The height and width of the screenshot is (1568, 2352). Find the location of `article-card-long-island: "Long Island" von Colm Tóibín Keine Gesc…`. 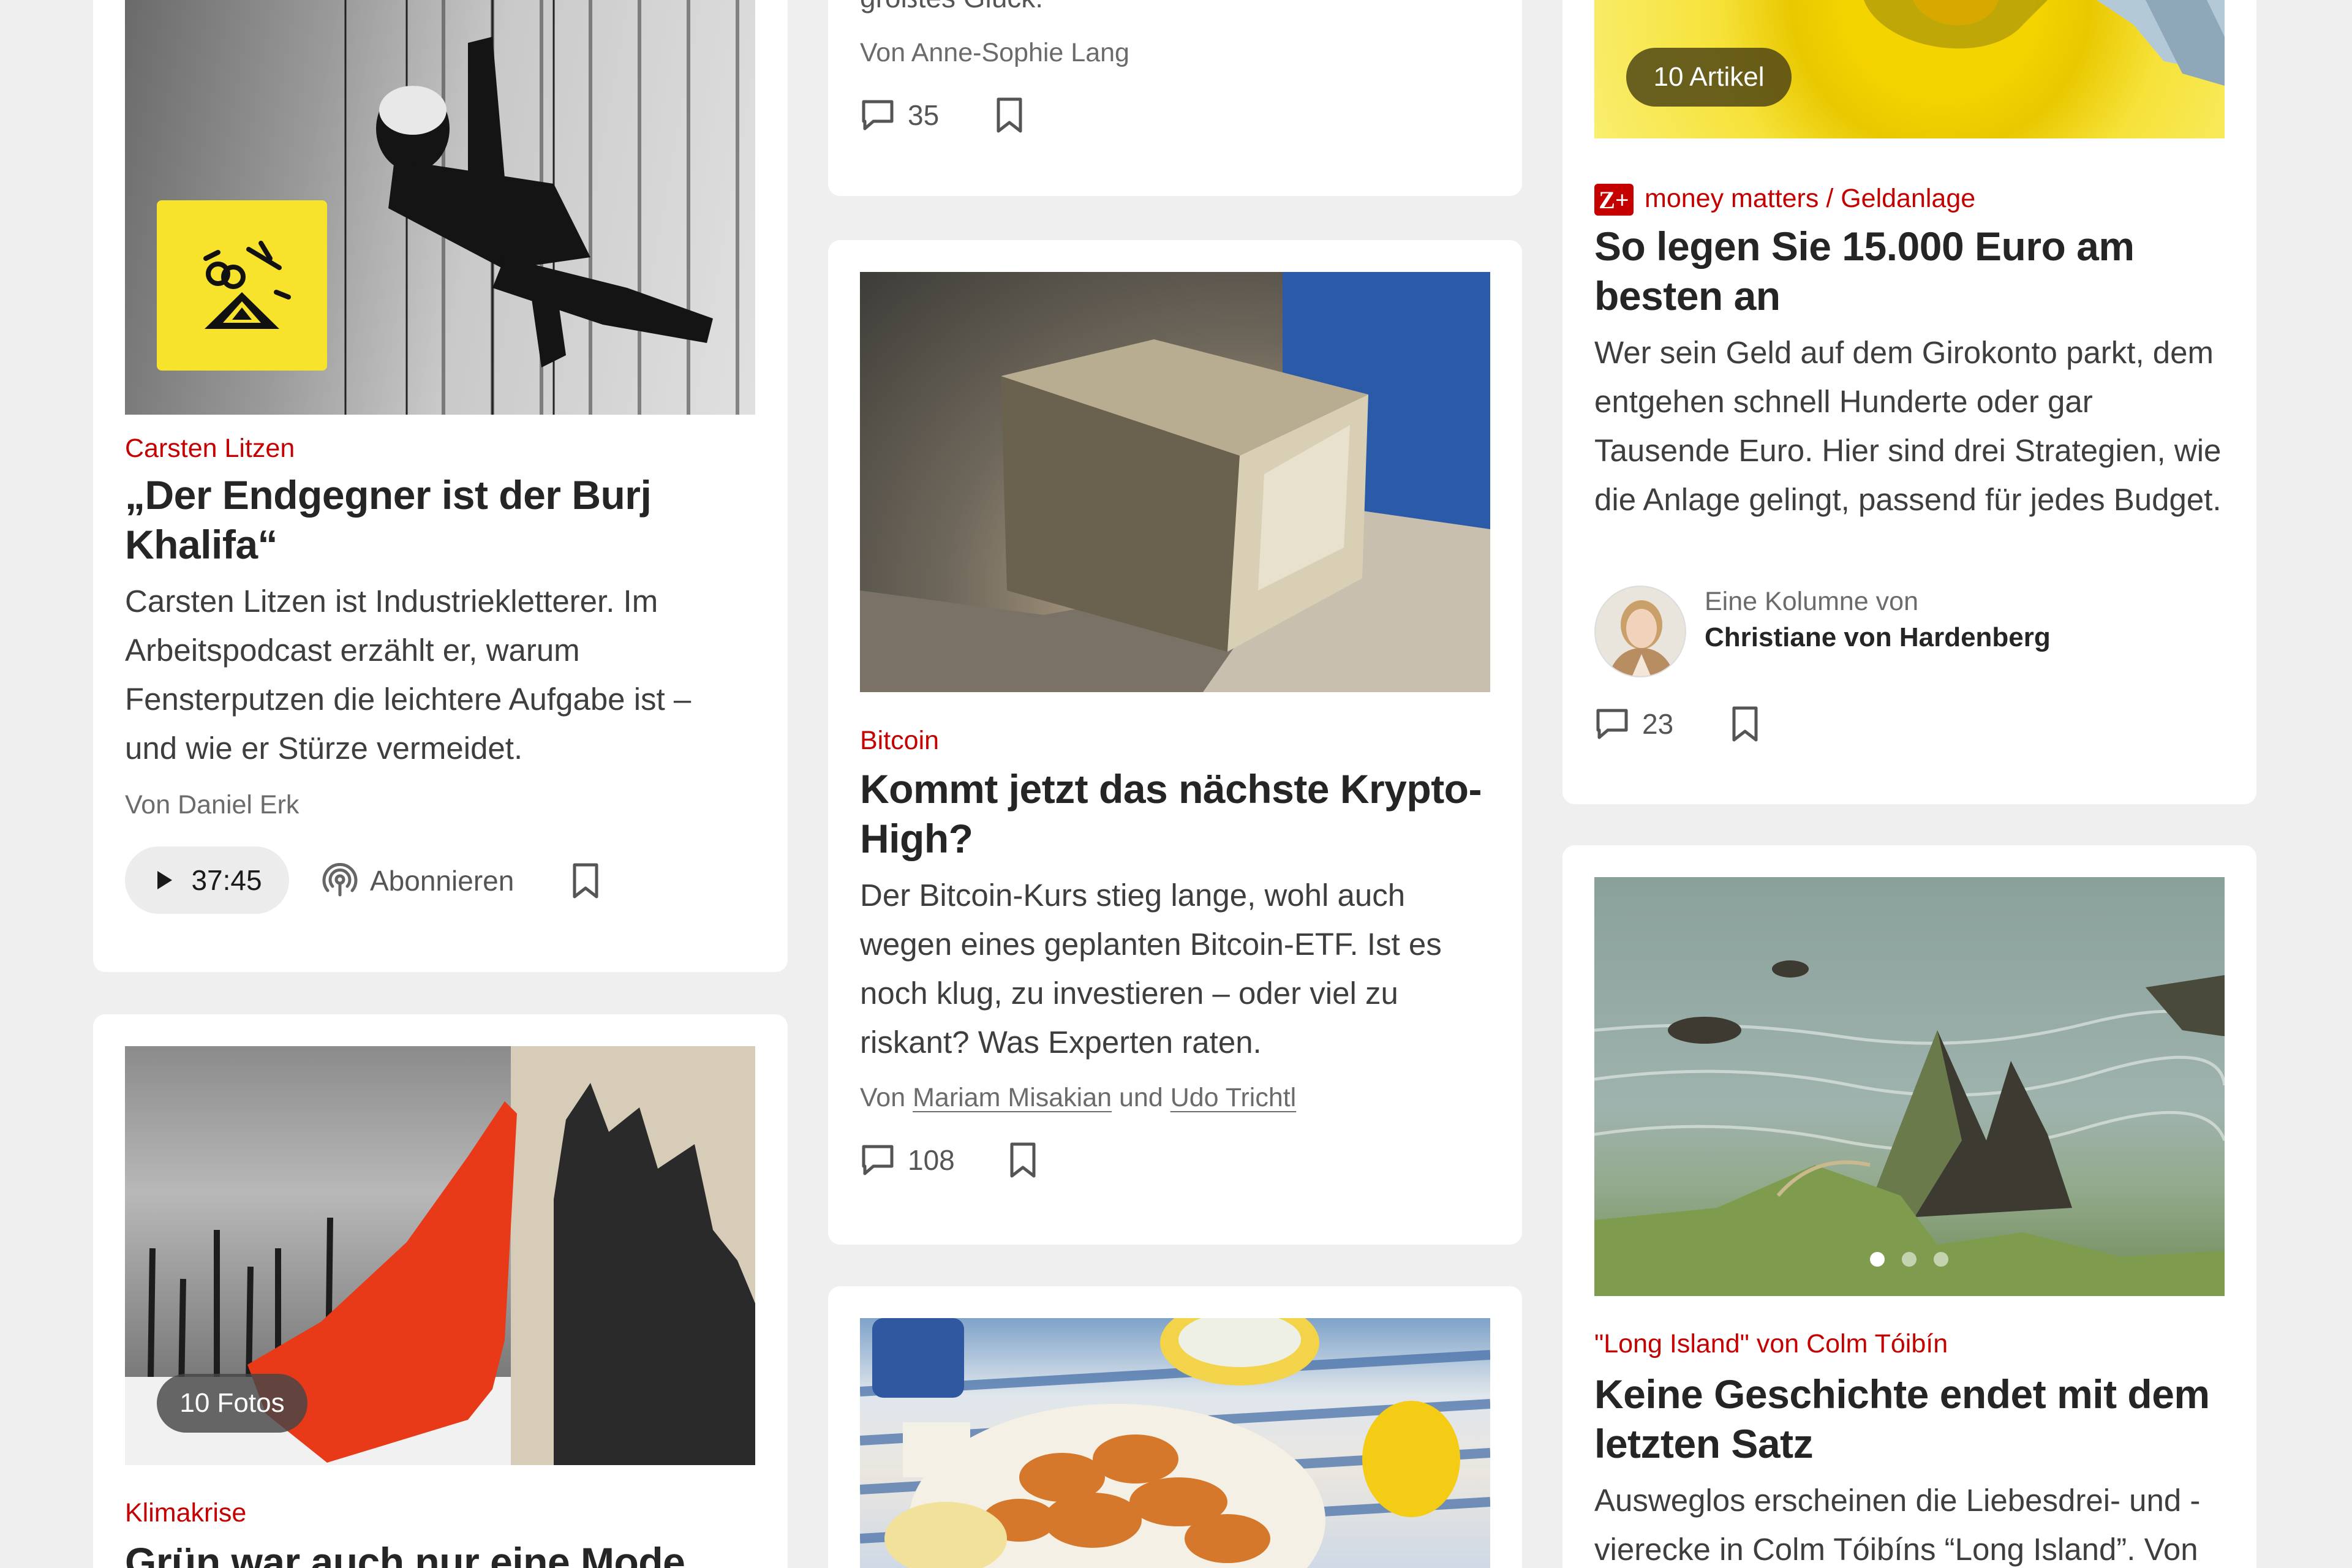

article-card-long-island: "Long Island" von Colm Tóibín Keine Gesc… is located at coordinates (1909, 1207).